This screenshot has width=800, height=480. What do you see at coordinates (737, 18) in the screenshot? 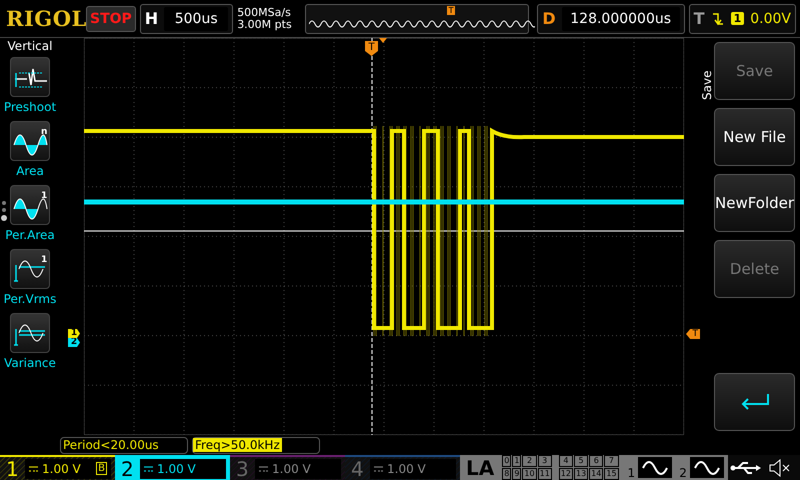
I see `trigger-source: 1` at bounding box center [737, 18].